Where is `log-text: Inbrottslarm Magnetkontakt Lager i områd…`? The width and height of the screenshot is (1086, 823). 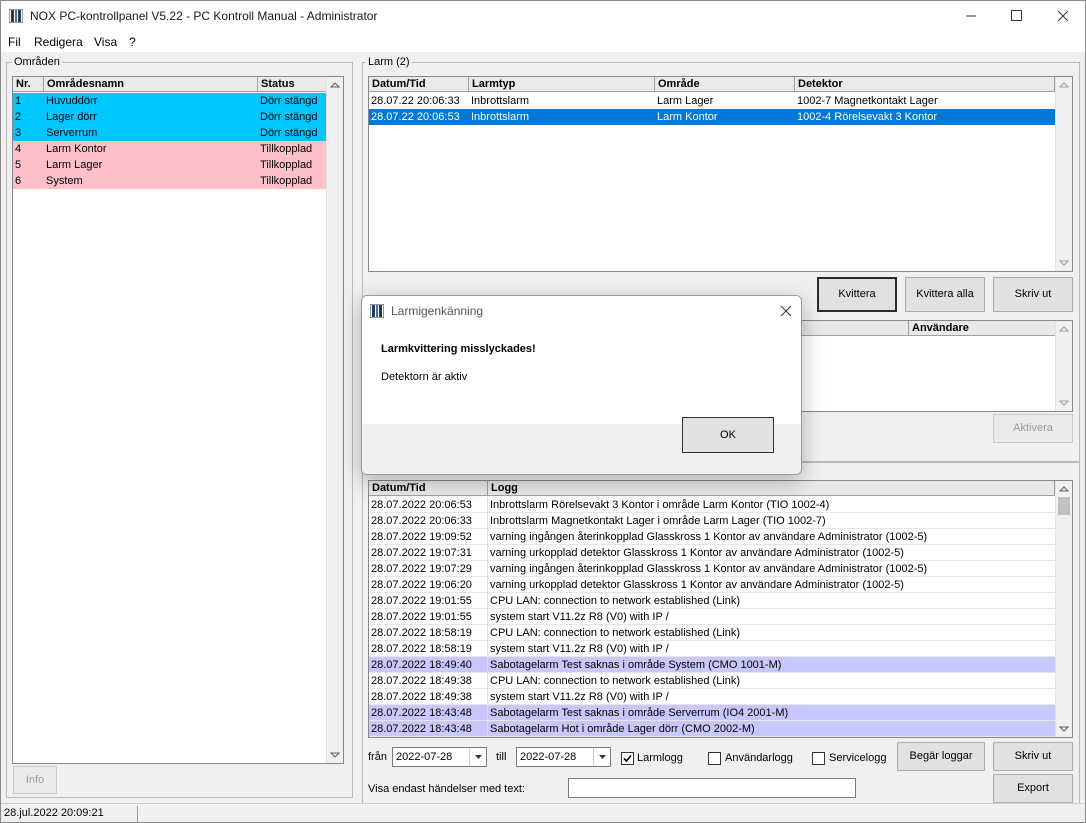 log-text: Inbrottslarm Magnetkontakt Lager i områd… is located at coordinates (658, 521).